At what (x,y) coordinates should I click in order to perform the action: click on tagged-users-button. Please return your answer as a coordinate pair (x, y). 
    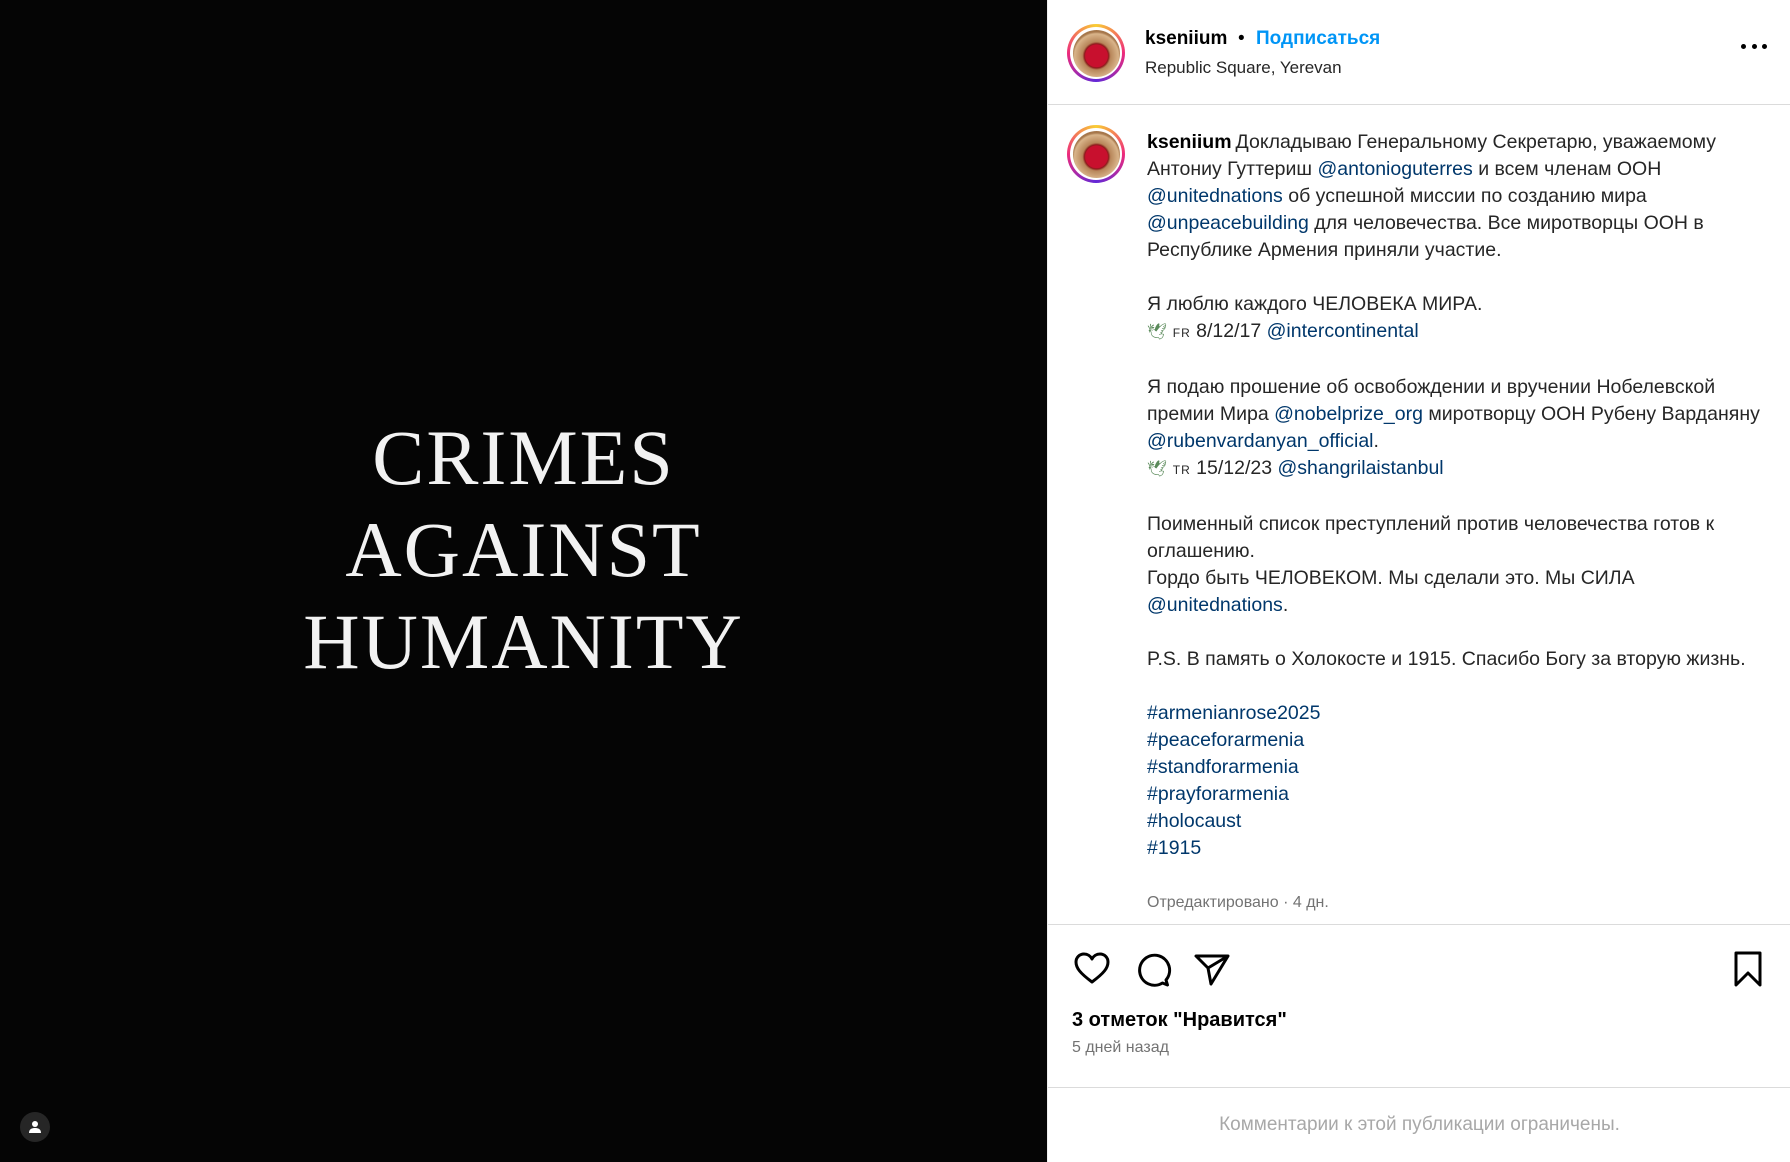
    Looking at the image, I should click on (35, 1127).